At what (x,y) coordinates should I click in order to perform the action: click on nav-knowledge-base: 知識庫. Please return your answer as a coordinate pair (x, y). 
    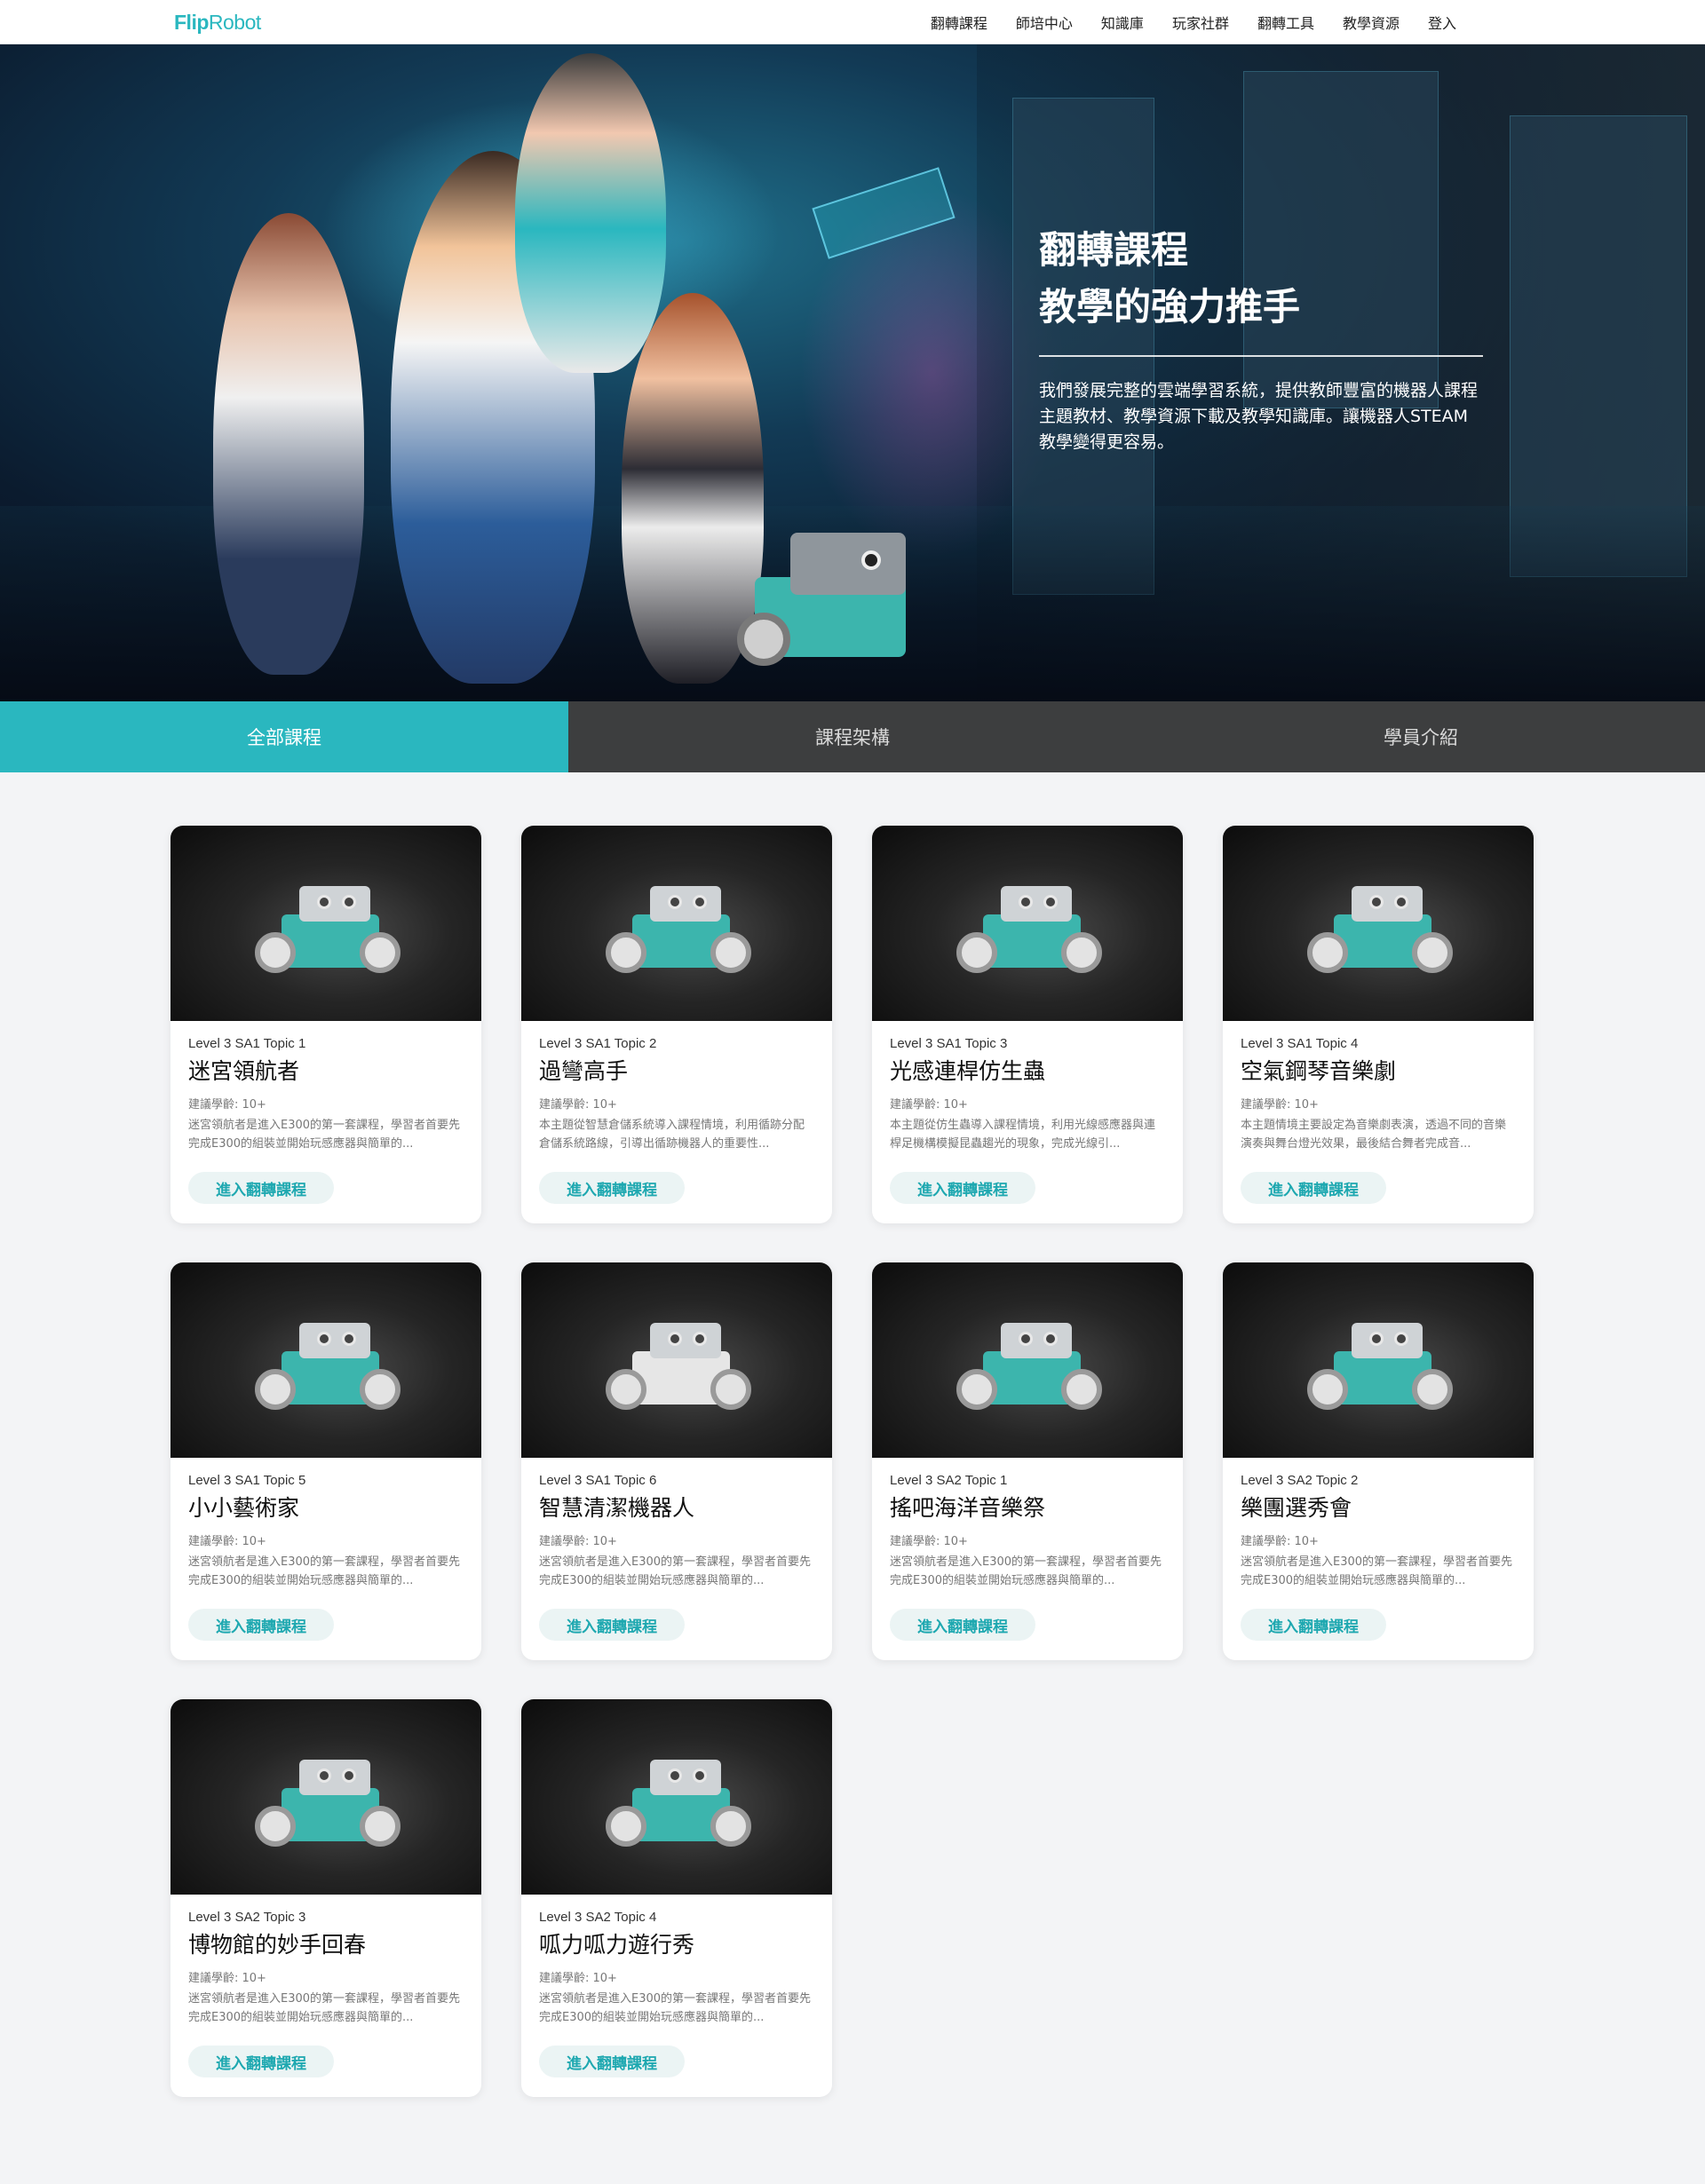
    Looking at the image, I should click on (1123, 22).